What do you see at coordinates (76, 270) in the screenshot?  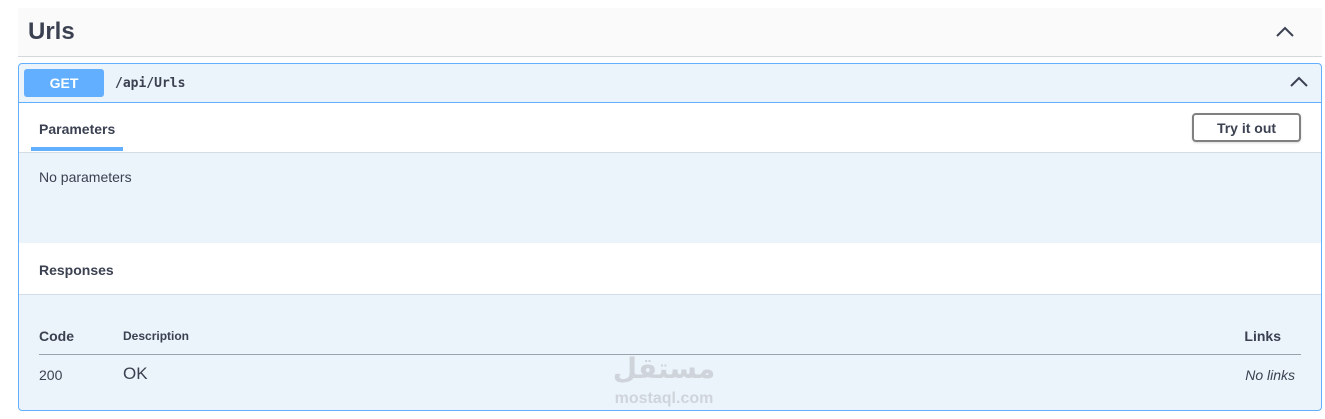 I see `responses-title: Responses` at bounding box center [76, 270].